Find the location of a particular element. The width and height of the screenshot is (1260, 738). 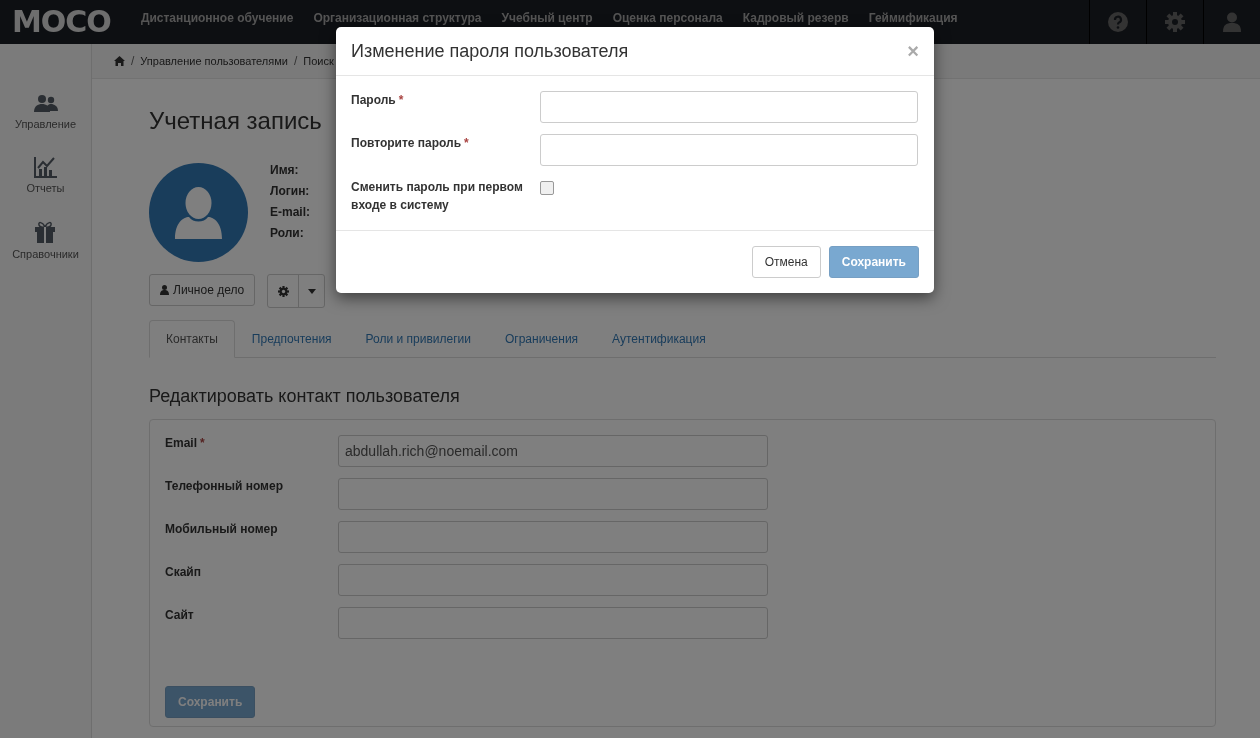

tab: Контакты is located at coordinates (192, 339).